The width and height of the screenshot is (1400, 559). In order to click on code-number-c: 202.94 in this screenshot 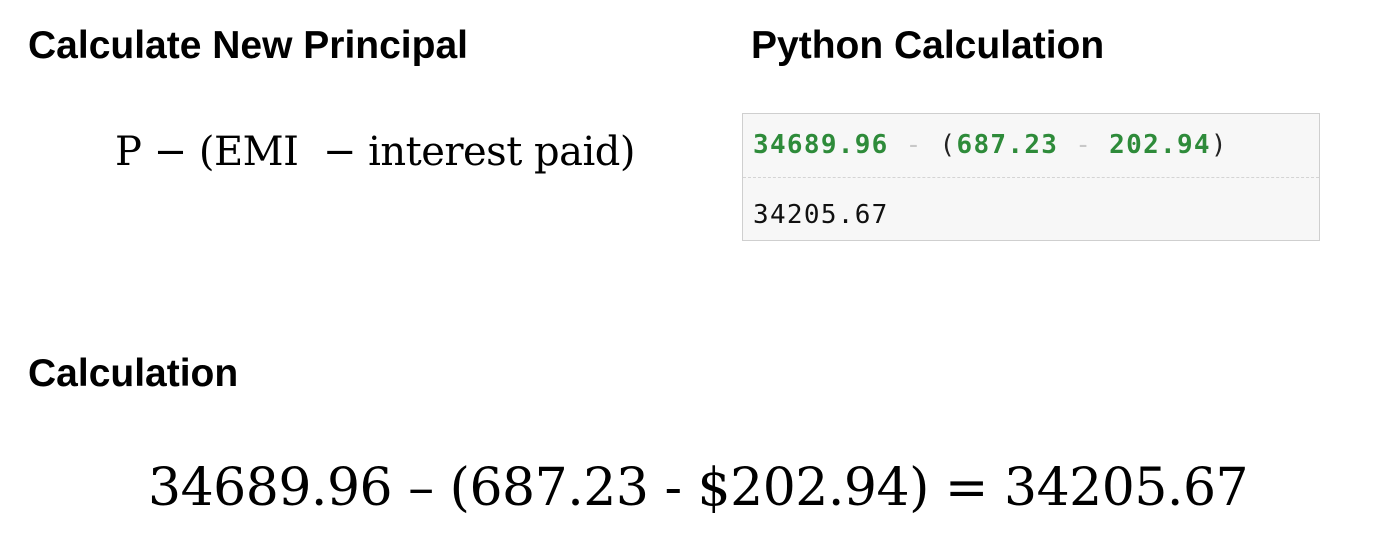, I will do `click(1160, 145)`.